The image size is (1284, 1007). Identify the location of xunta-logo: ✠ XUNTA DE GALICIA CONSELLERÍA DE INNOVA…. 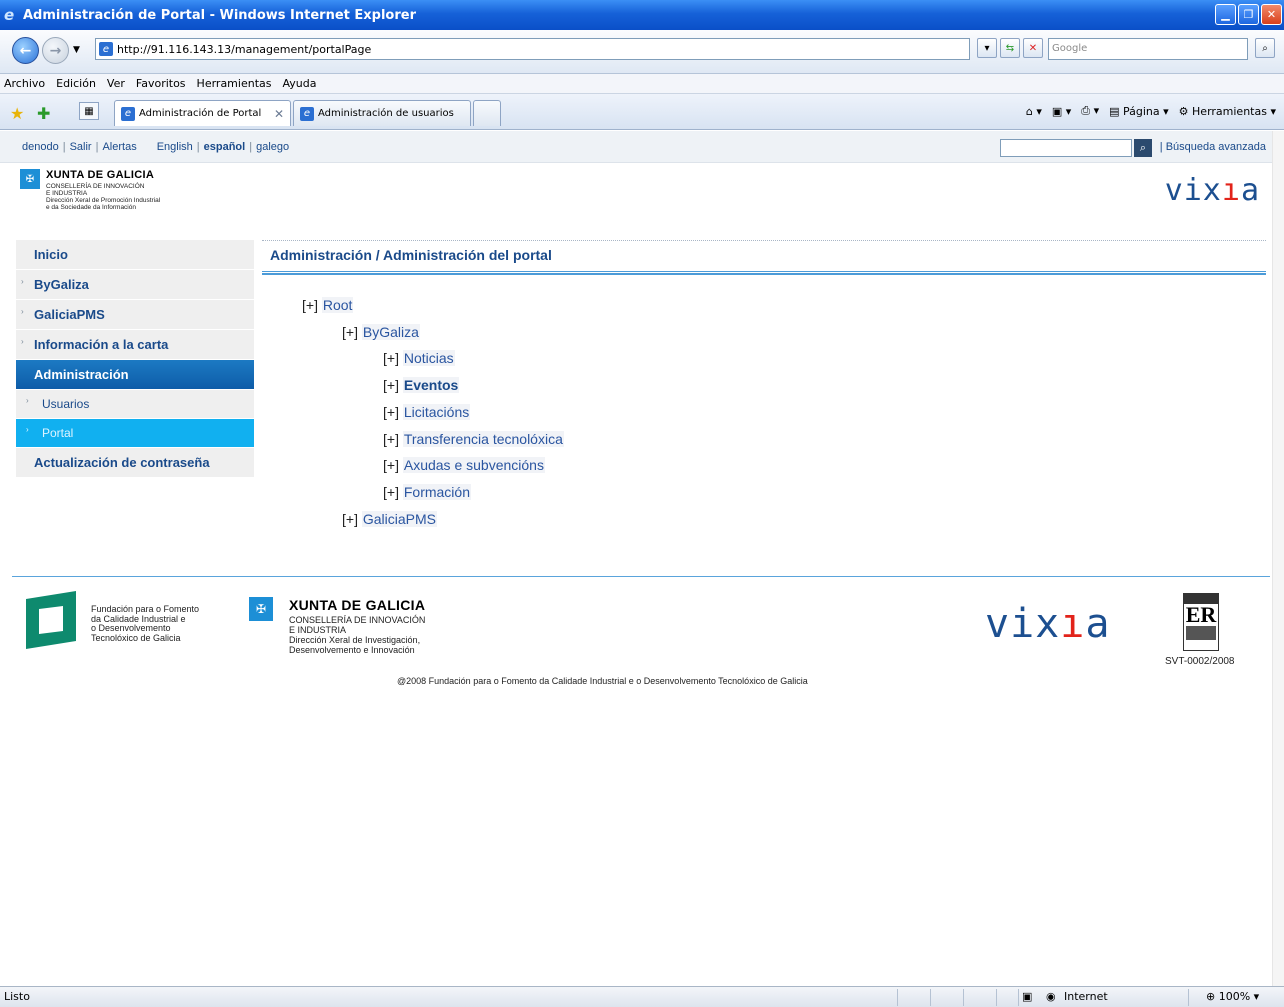
(120, 199).